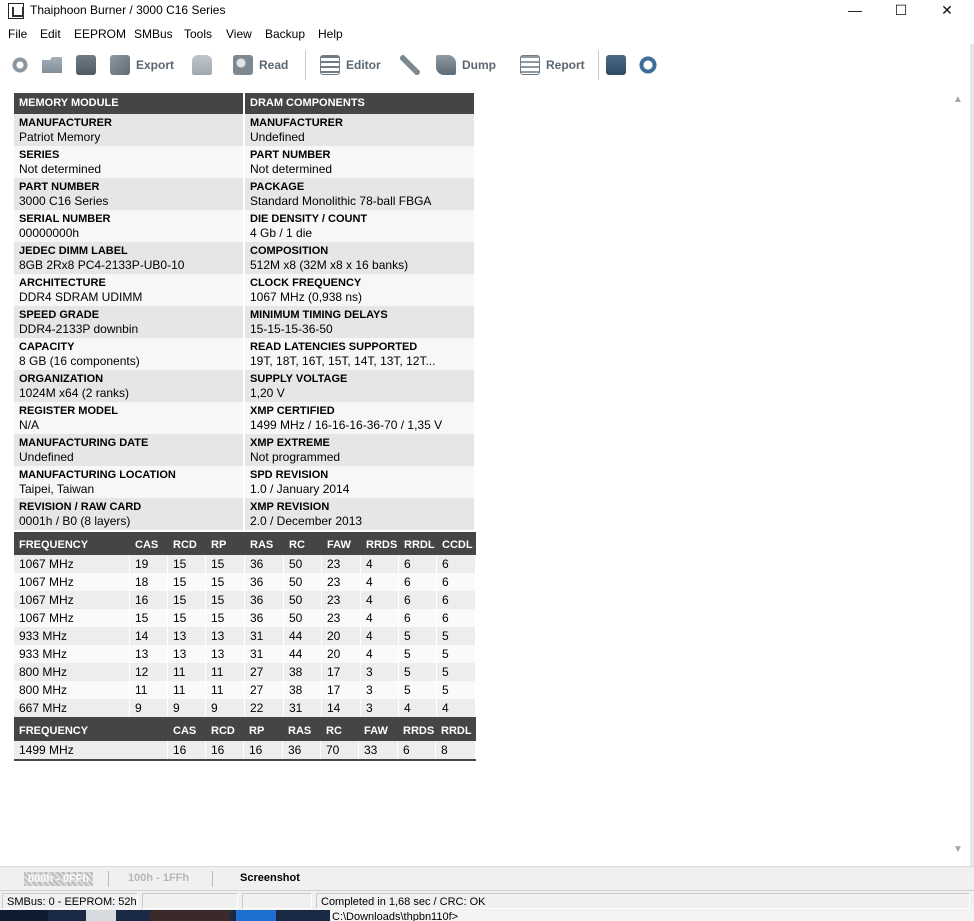 This screenshot has height=921, width=974. I want to click on menu-edit: Edit, so click(50, 34).